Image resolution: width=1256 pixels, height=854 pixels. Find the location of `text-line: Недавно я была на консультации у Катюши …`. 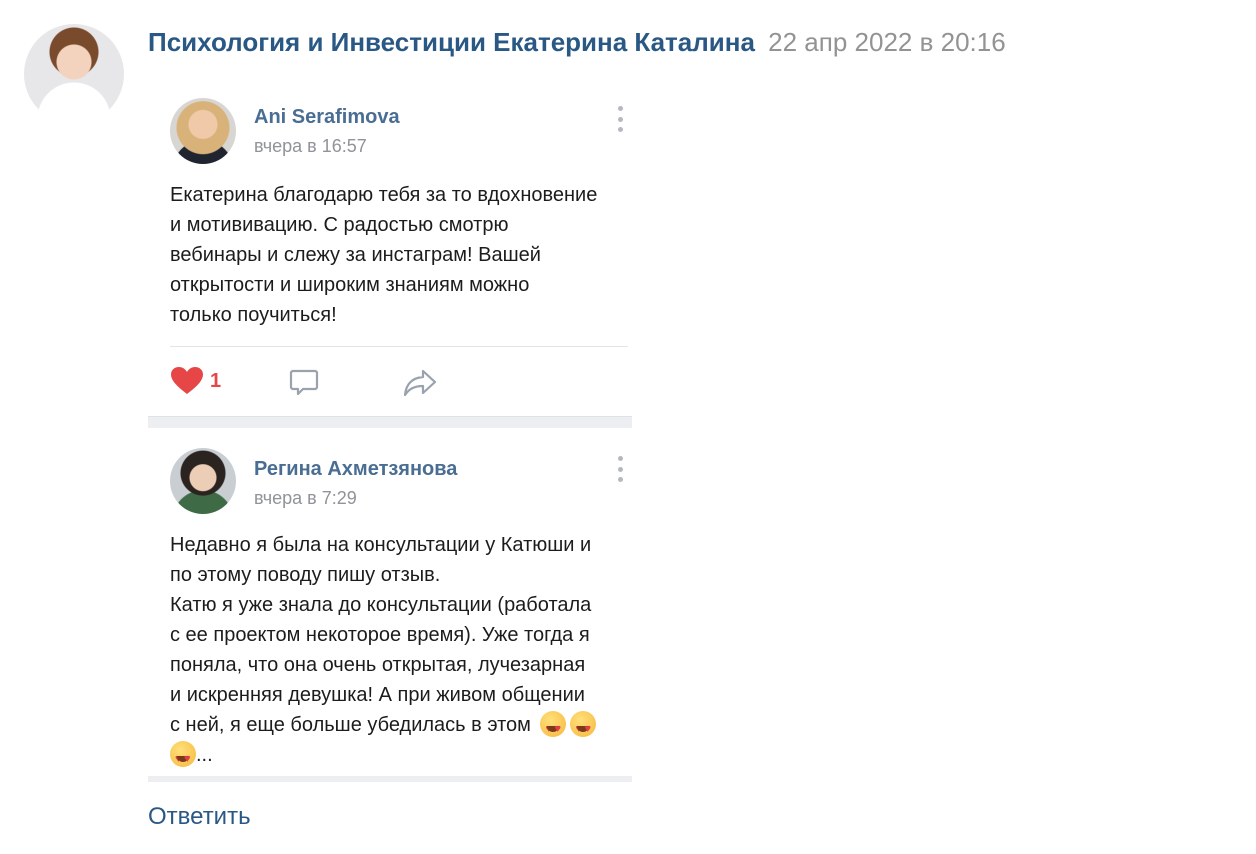

text-line: Недавно я была на консультации у Катюши … is located at coordinates (381, 545).